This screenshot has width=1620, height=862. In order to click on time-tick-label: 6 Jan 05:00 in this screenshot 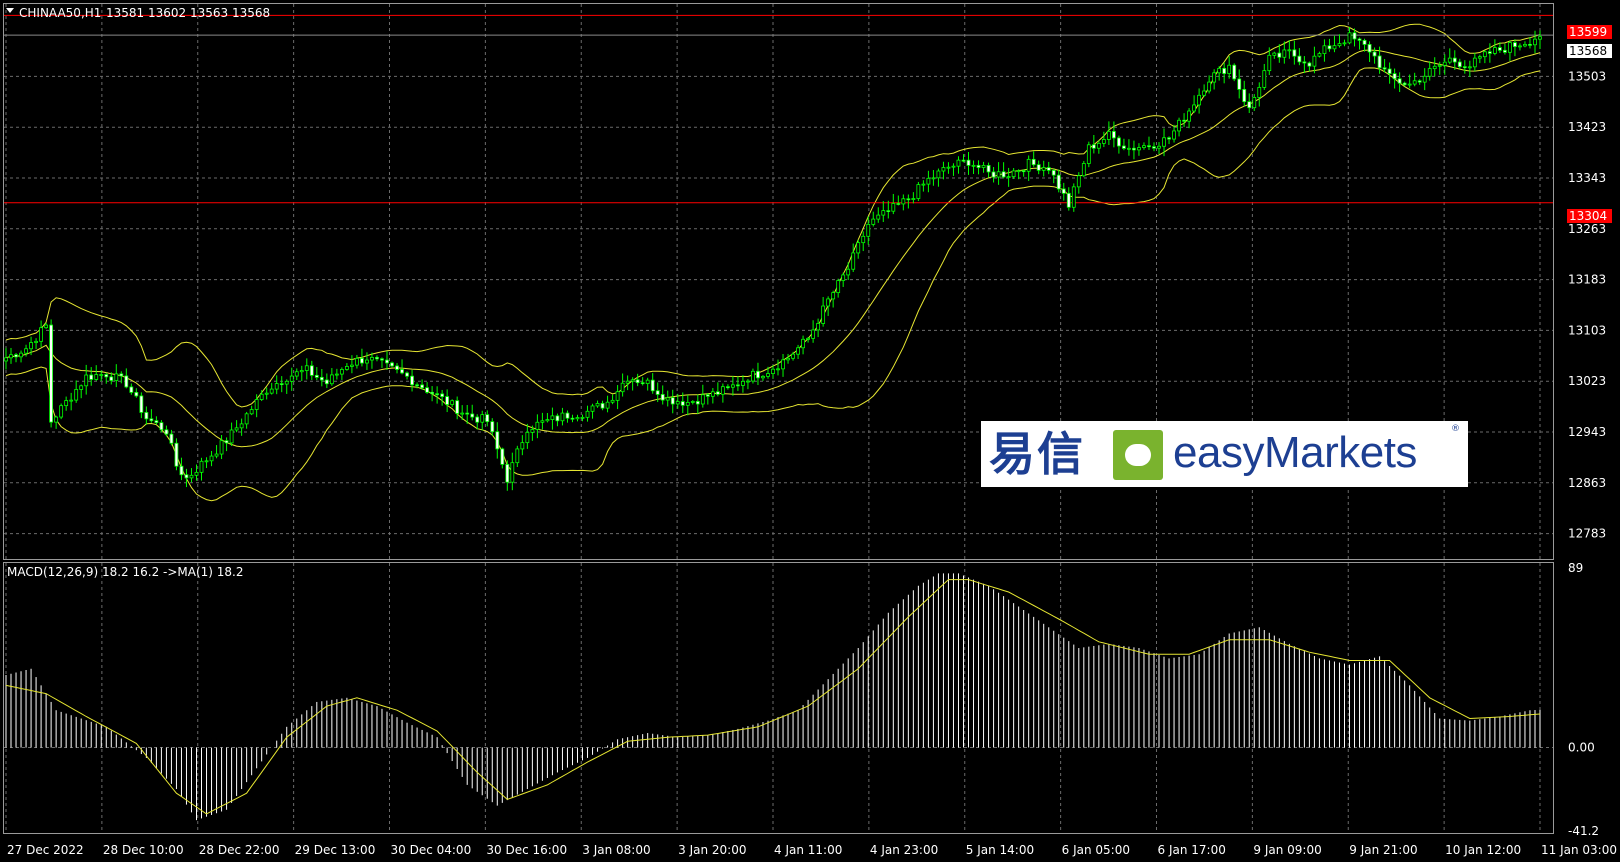, I will do `click(1096, 850)`.